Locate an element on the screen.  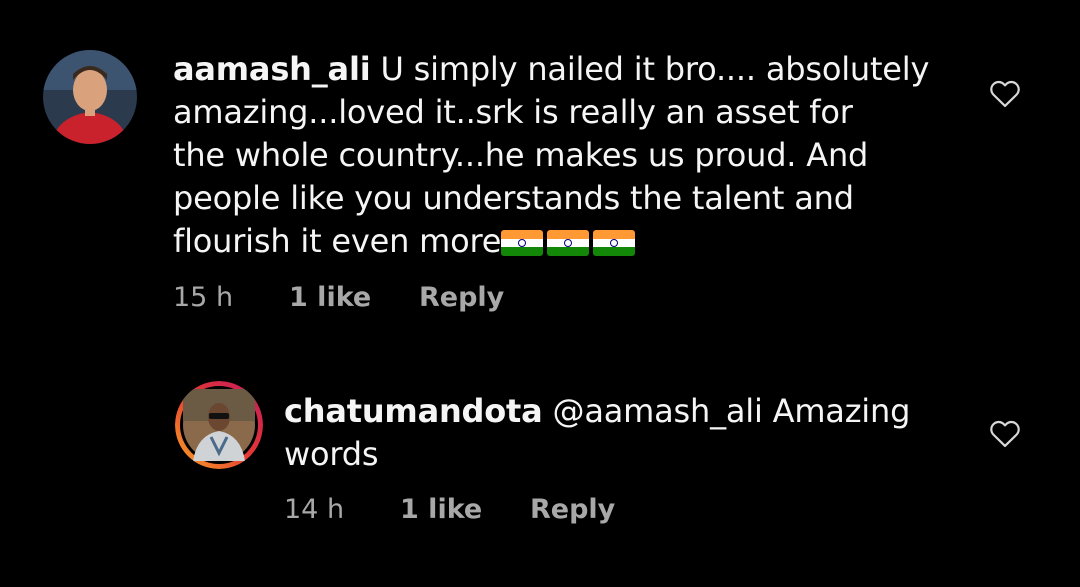
comment-text: flourish it even more is located at coordinates (337, 241).